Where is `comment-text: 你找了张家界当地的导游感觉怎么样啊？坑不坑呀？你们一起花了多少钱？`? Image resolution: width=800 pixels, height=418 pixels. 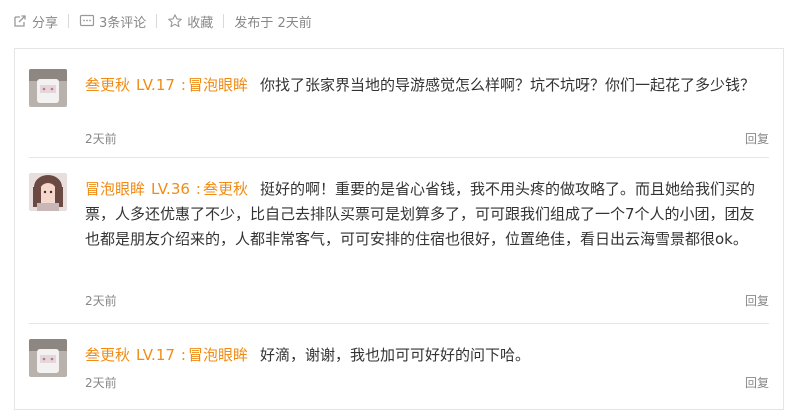 comment-text: 你找了张家界当地的导游感觉怎么样啊？坑不坑呀？你们一起花了多少钱？ is located at coordinates (508, 85).